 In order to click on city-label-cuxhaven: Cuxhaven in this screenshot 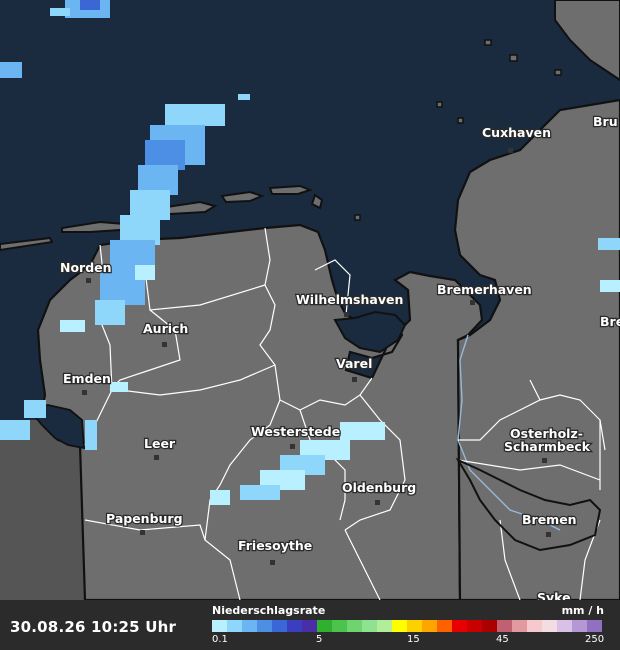, I will do `click(516, 132)`.